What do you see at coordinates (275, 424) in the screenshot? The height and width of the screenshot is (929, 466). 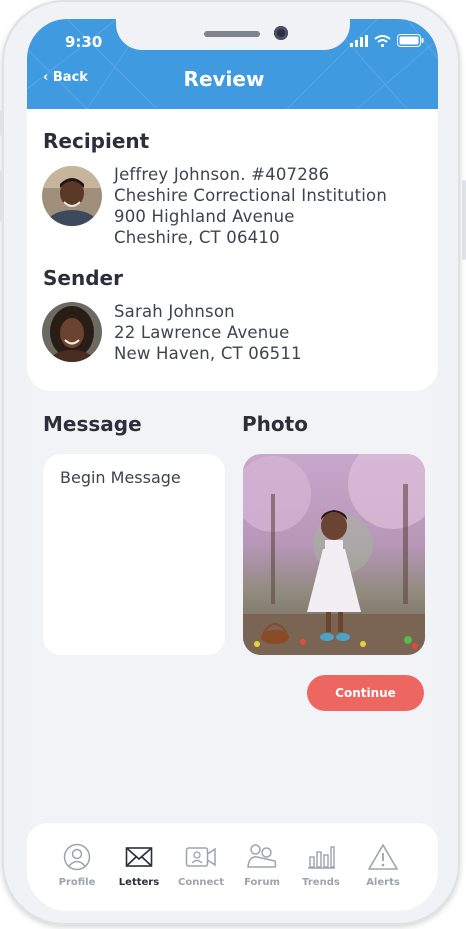 I see `photo-heading: Photo` at bounding box center [275, 424].